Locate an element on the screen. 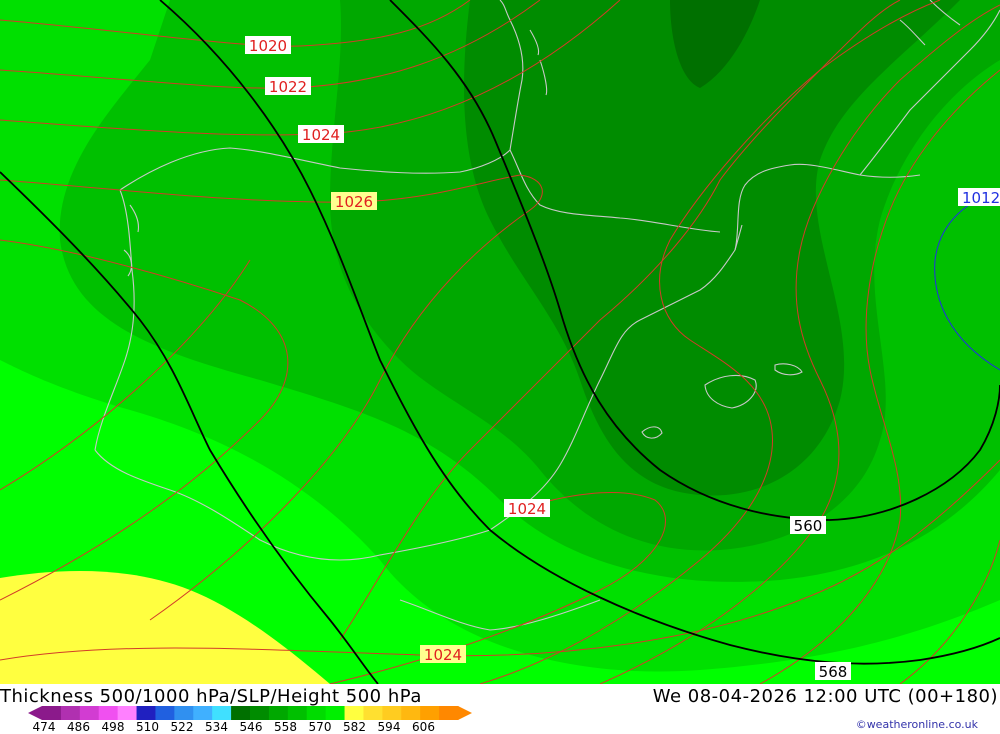  svg-text: 1020 is located at coordinates (268, 46).